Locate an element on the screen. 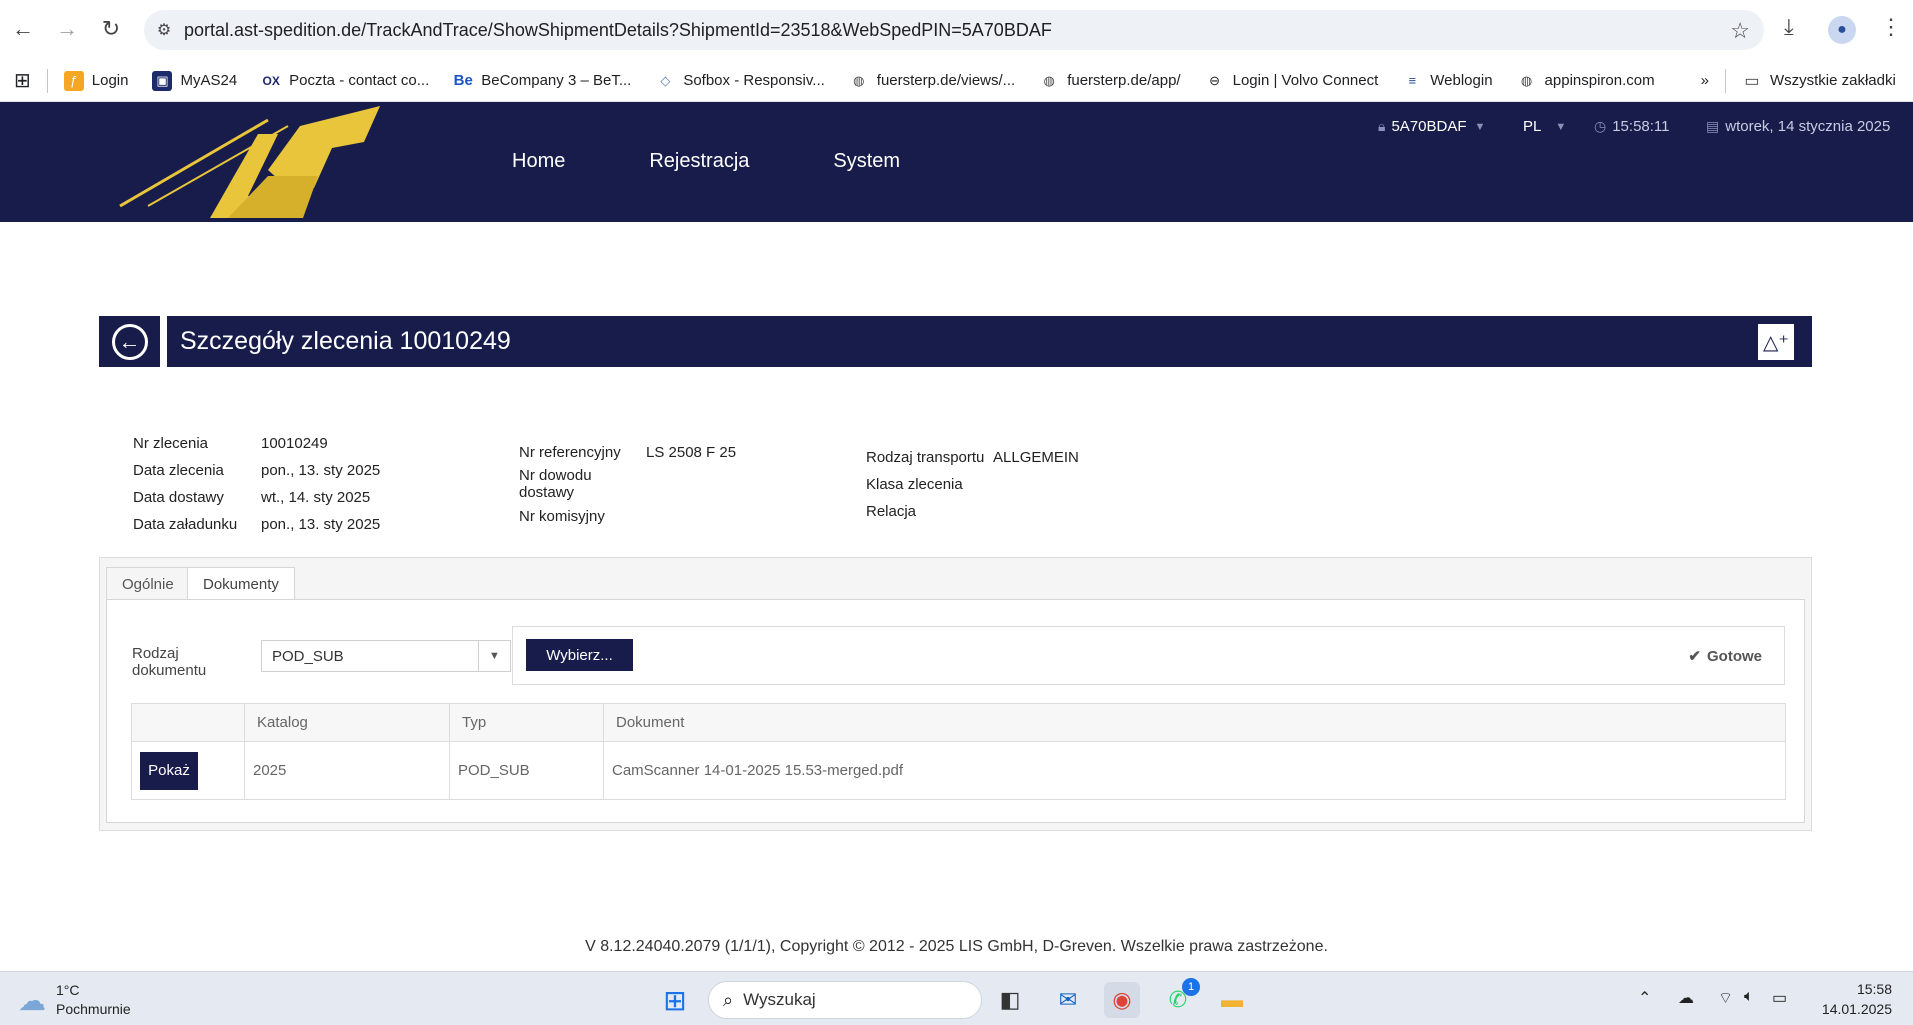 The image size is (1913, 1025). ox-icon: OX is located at coordinates (271, 80).